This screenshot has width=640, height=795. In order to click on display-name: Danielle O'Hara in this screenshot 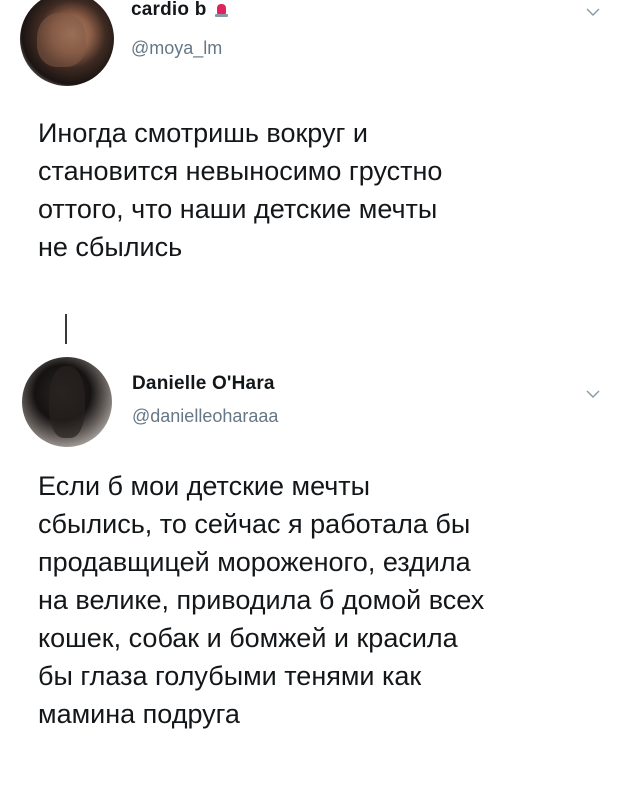, I will do `click(203, 384)`.